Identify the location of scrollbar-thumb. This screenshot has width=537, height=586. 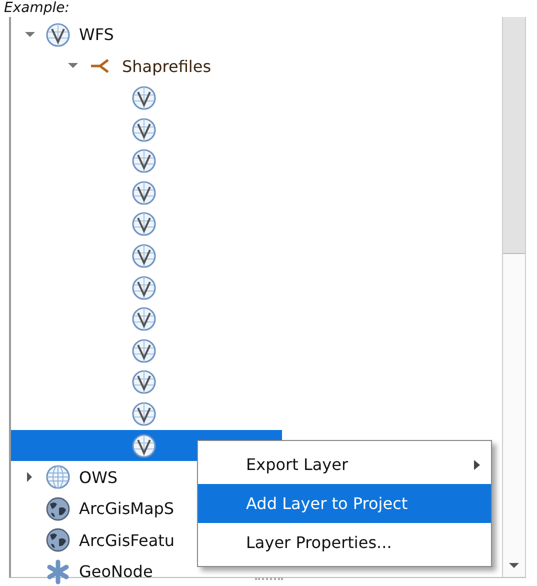
(514, 135).